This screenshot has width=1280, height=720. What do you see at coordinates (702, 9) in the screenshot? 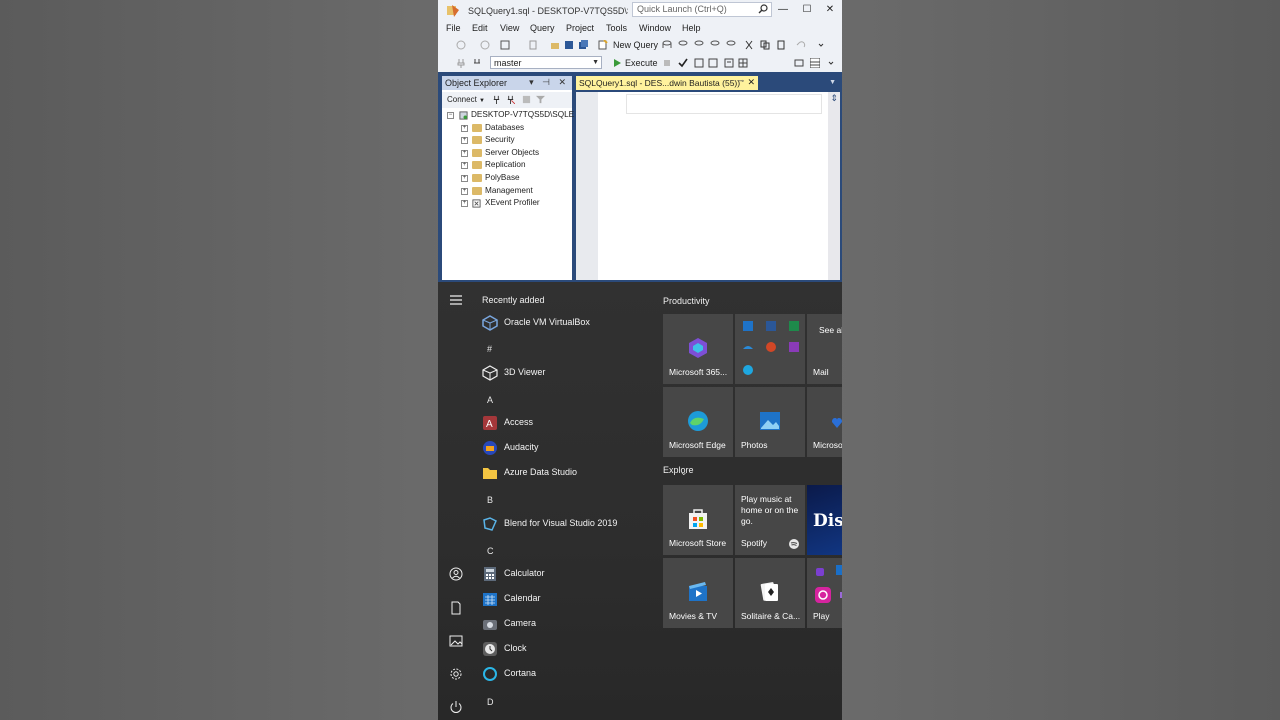
I see `quick-launch-input: Quick Launch (Ctrl+Q)` at bounding box center [702, 9].